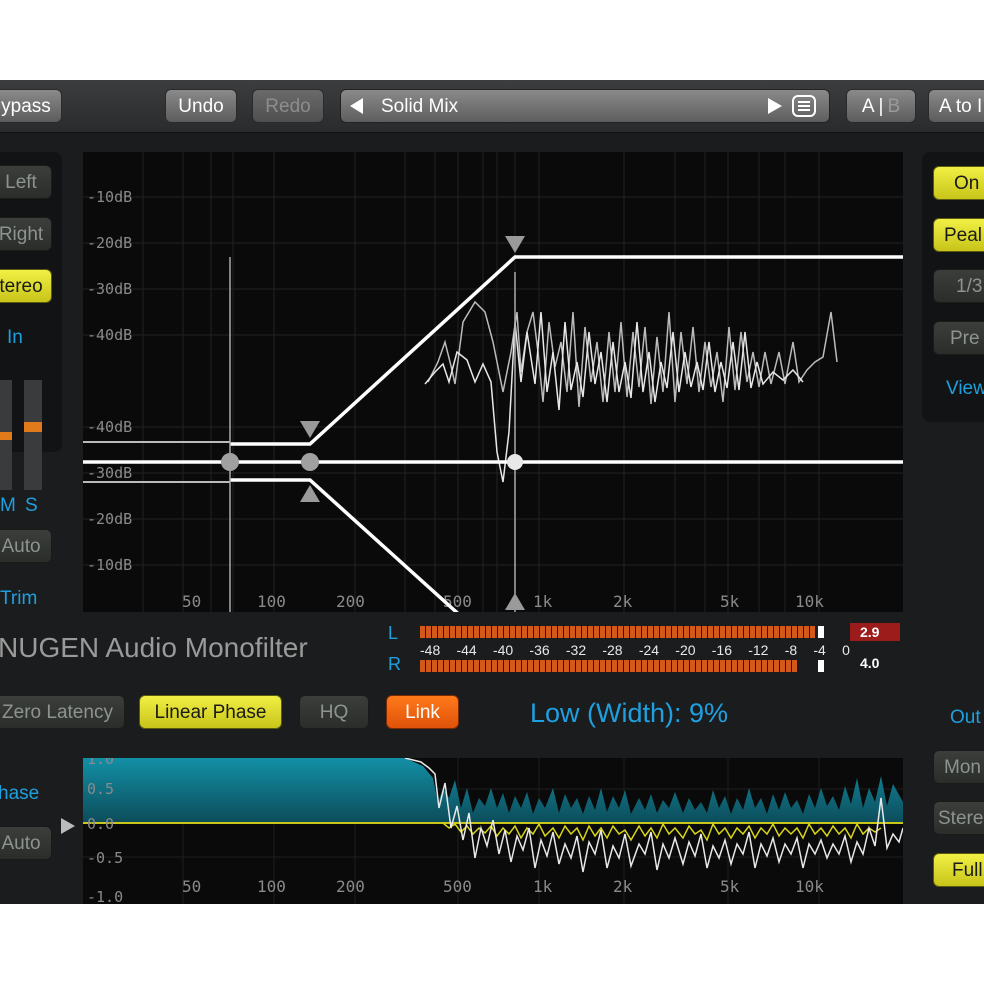 This screenshot has width=984, height=985. I want to click on meter-scale-label: -16, so click(721, 650).